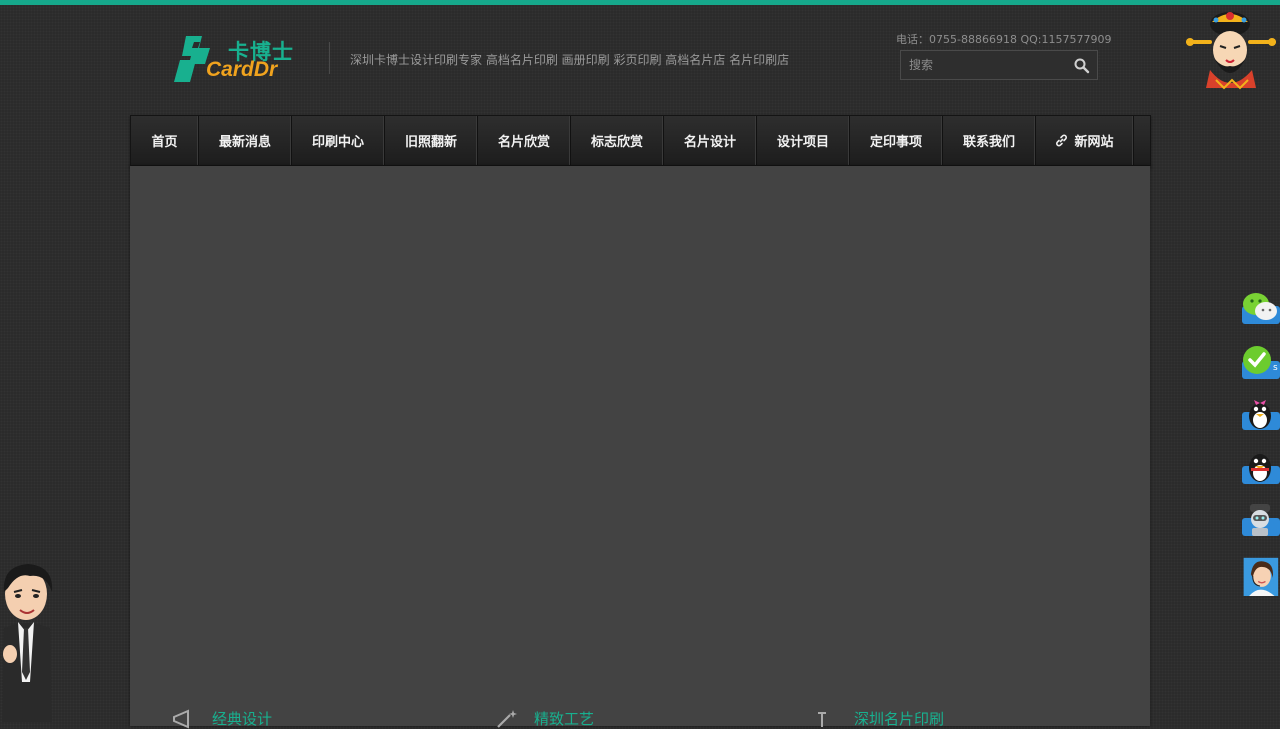  I want to click on search-button, so click(1082, 66).